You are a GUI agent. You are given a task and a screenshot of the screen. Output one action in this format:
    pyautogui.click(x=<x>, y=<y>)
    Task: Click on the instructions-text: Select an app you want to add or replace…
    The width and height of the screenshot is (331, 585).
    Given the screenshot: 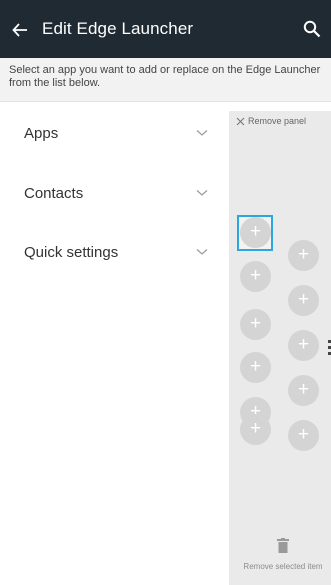 What is the action you would take?
    pyautogui.click(x=165, y=80)
    